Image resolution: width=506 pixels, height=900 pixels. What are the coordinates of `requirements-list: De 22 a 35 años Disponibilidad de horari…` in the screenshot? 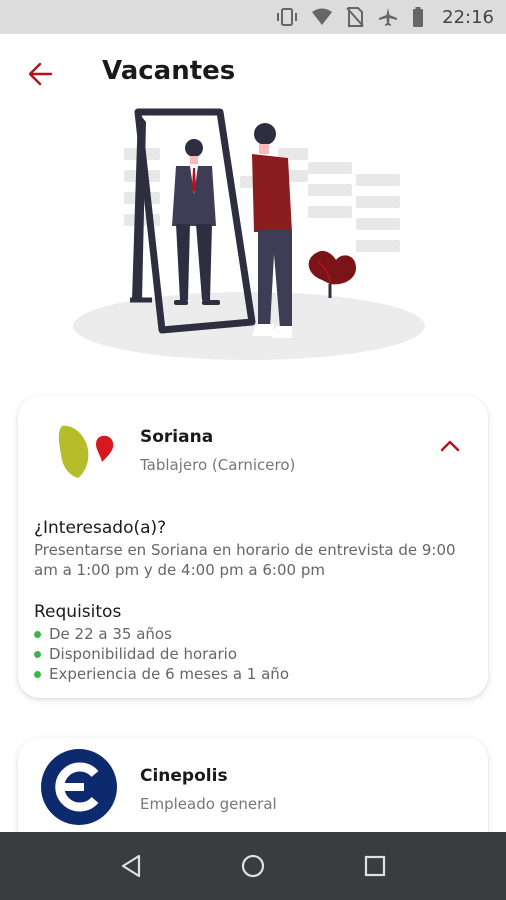 It's located at (161, 654).